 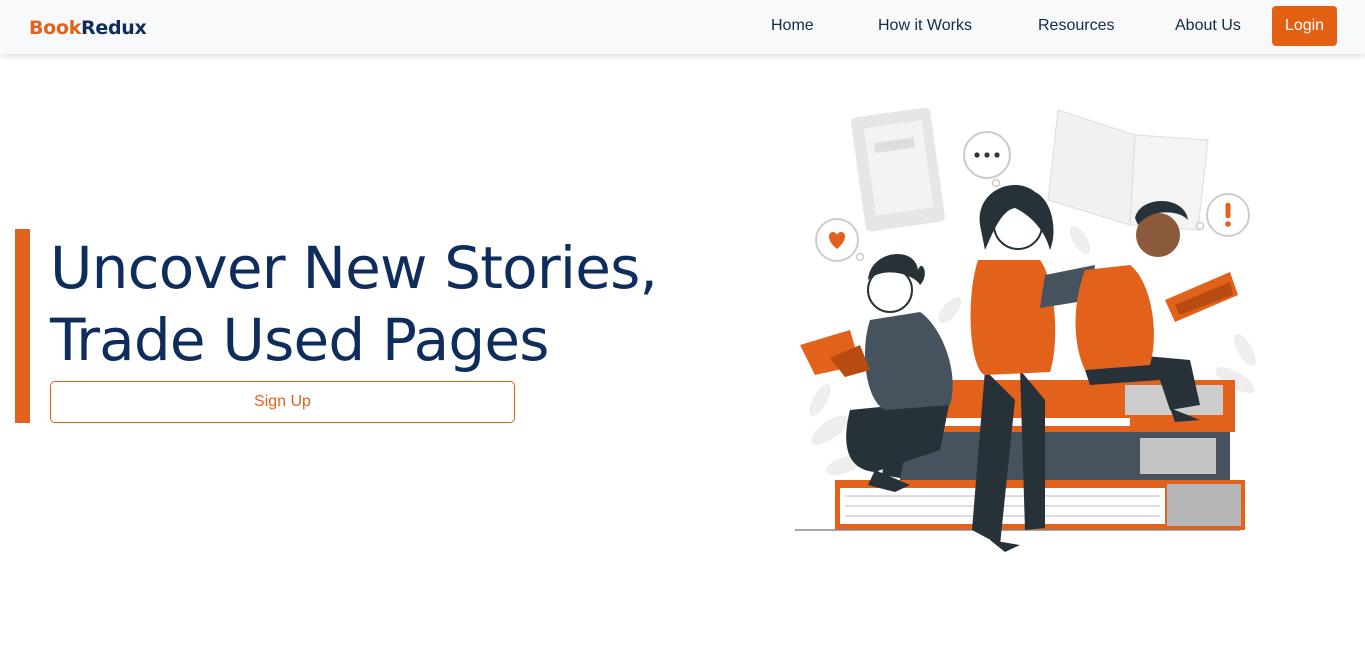 What do you see at coordinates (987, 159) in the screenshot?
I see `ellipsis-icon` at bounding box center [987, 159].